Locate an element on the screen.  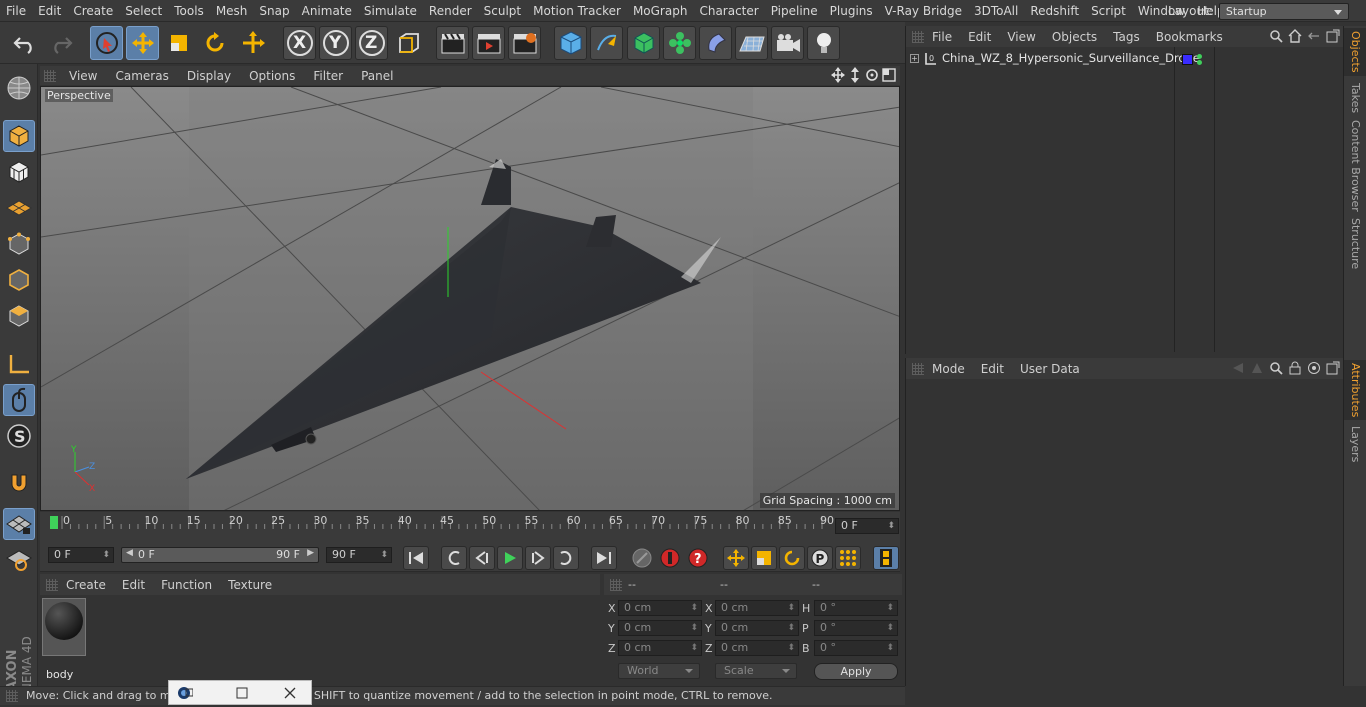
navigate-back-icon is located at coordinates (1314, 36).